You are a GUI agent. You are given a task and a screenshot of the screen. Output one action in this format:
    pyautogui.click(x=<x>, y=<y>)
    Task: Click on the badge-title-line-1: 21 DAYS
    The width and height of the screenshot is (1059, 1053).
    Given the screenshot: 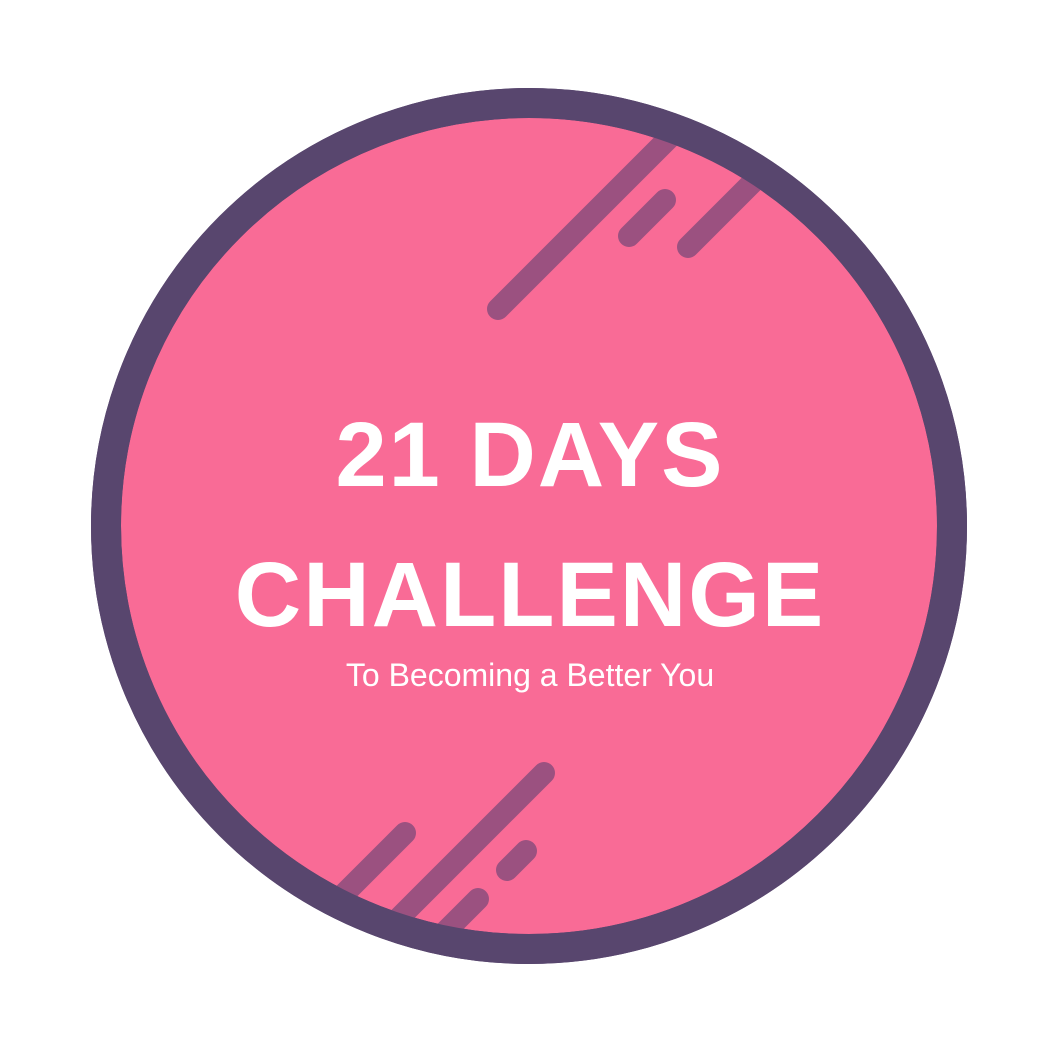 What is the action you would take?
    pyautogui.click(x=530, y=455)
    